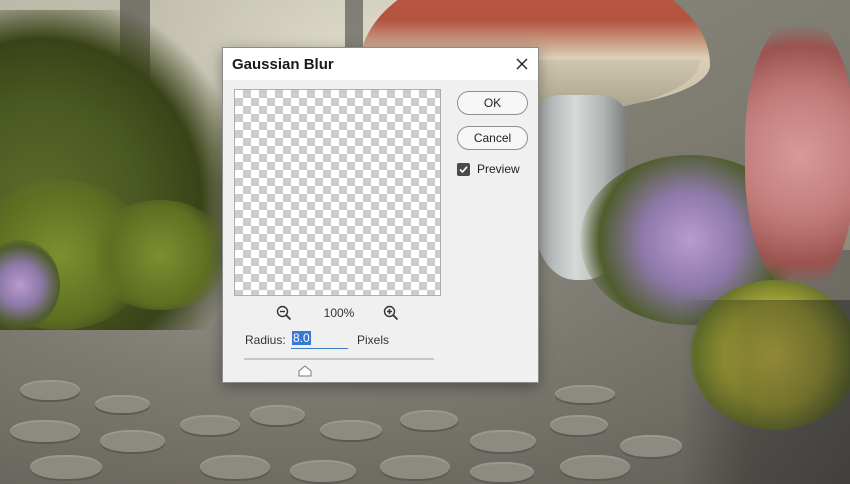  I want to click on checkmark-icon, so click(463, 169).